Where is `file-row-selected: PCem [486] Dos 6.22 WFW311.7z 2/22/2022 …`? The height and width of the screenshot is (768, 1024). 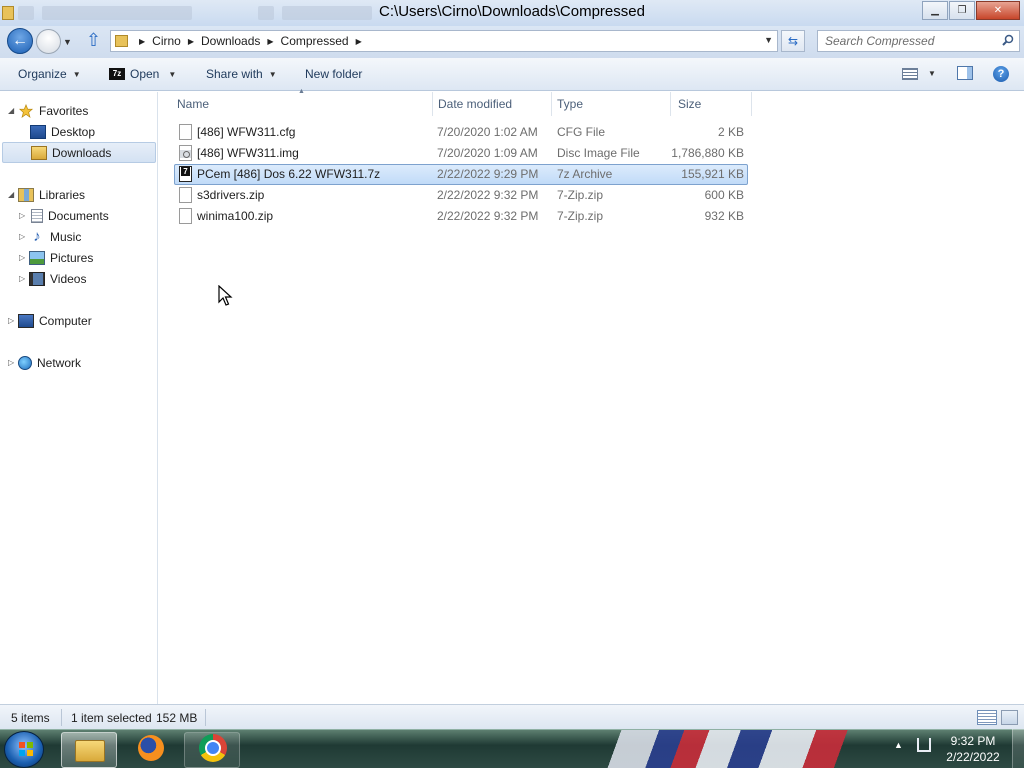
file-row-selected: PCem [486] Dos 6.22 WFW311.7z 2/22/2022 … is located at coordinates (461, 174).